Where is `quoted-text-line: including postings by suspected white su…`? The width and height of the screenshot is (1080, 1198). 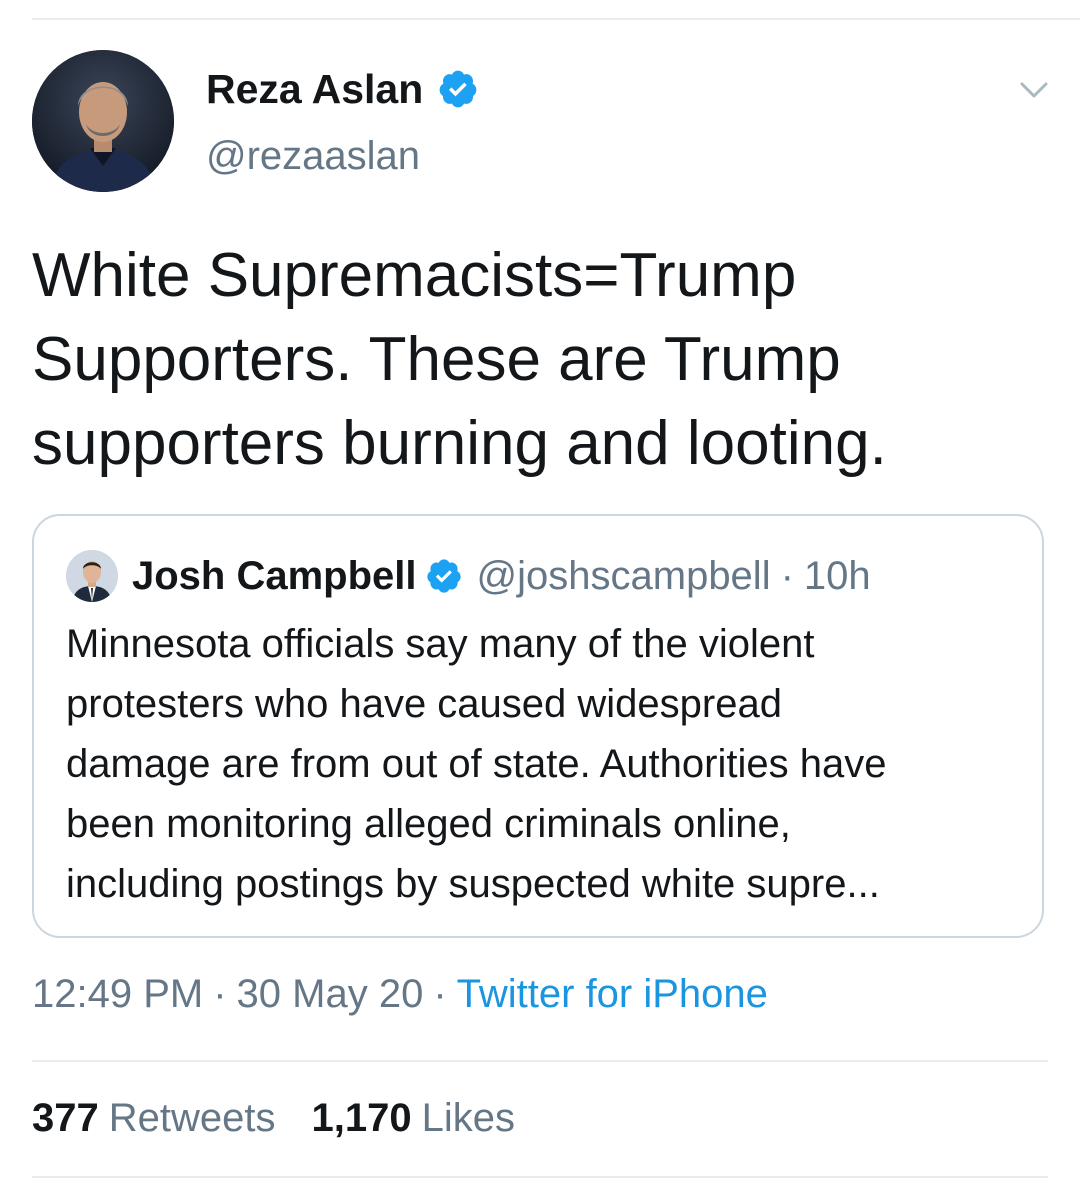 quoted-text-line: including postings by suspected white su… is located at coordinates (473, 884).